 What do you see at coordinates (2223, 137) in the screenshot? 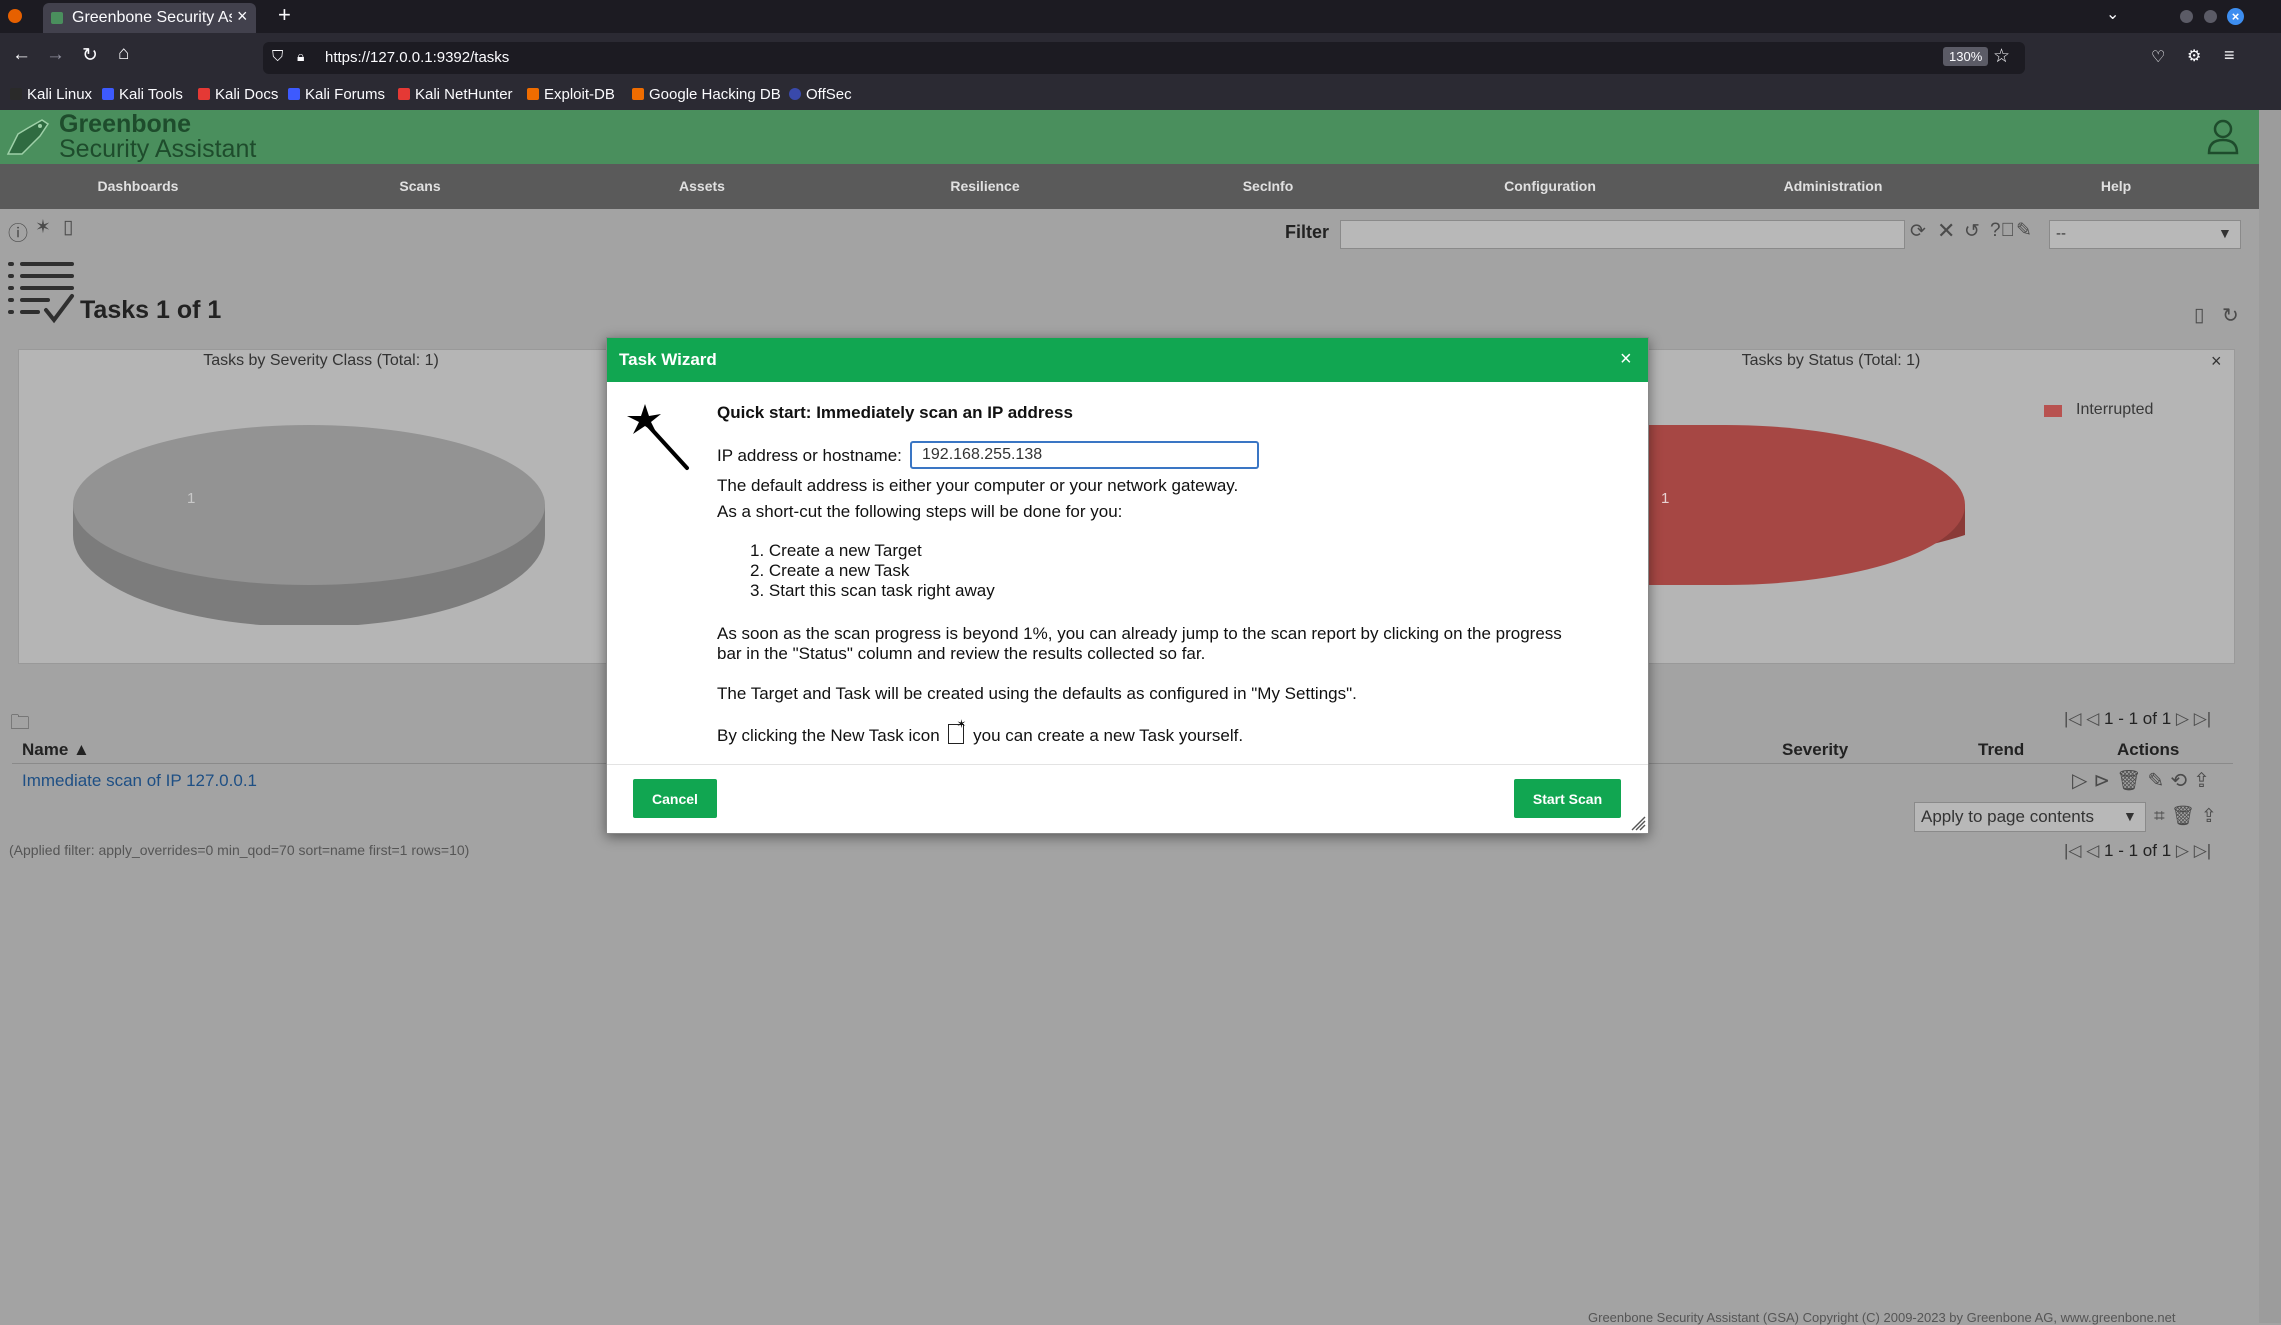
I see `user-icon` at bounding box center [2223, 137].